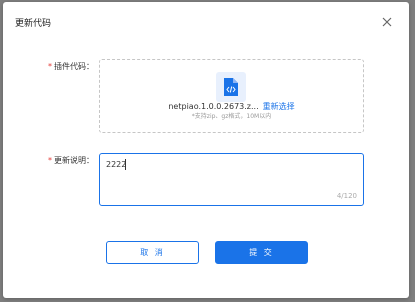 This screenshot has width=415, height=302. What do you see at coordinates (116, 164) in the screenshot?
I see `description-value: 2222` at bounding box center [116, 164].